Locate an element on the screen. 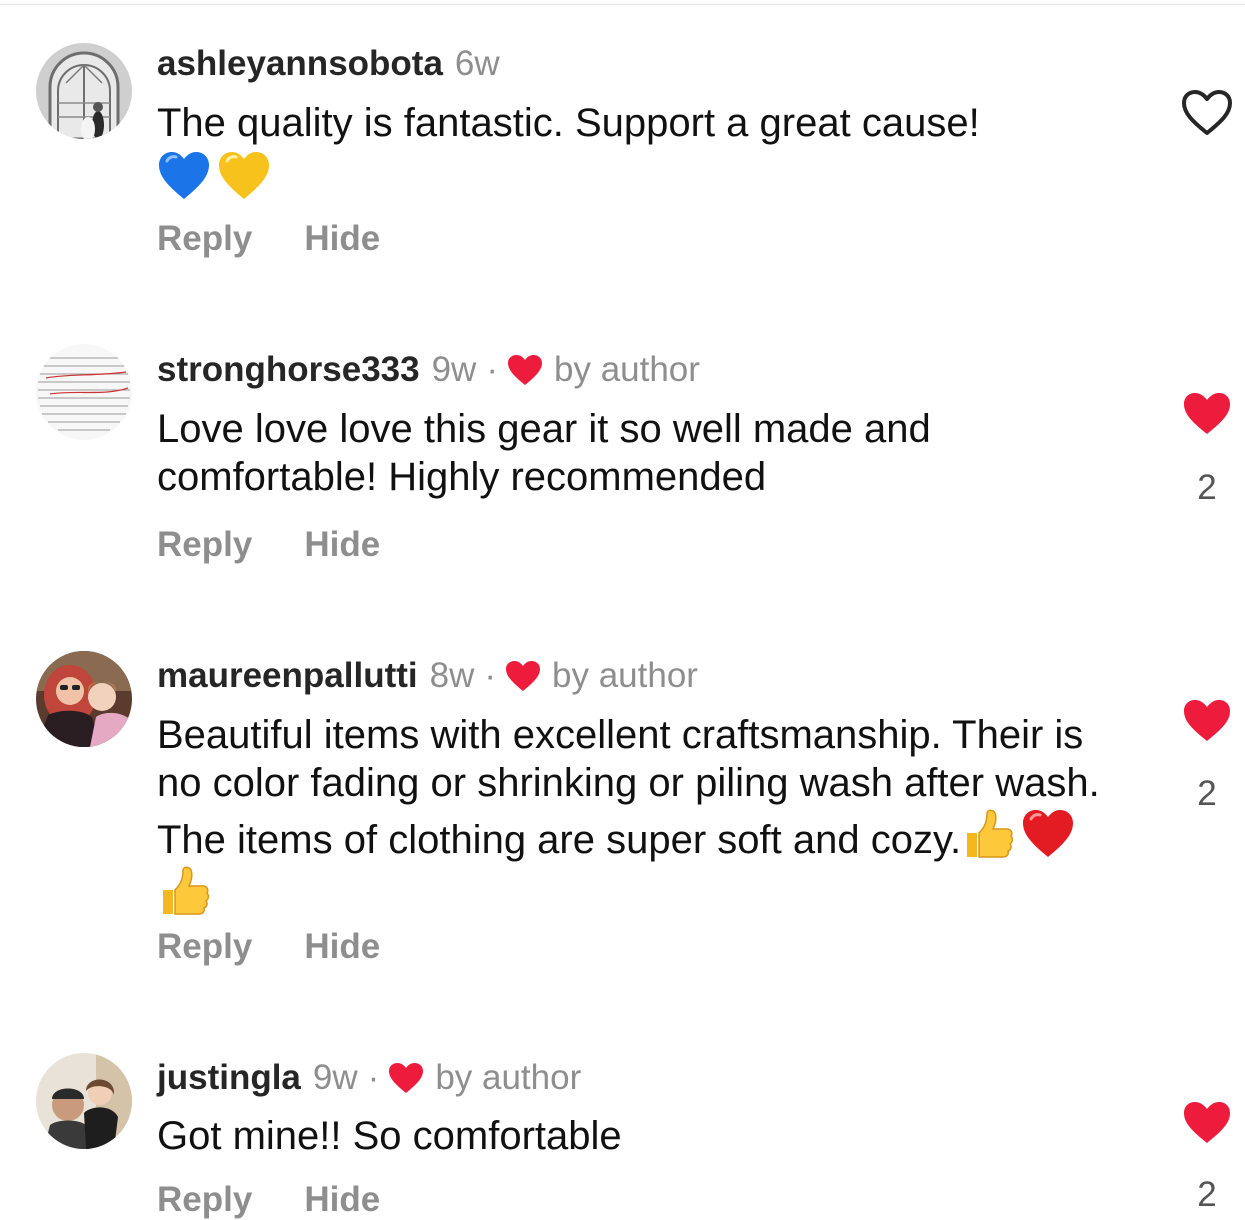  blue-heart-icon is located at coordinates (184, 176).